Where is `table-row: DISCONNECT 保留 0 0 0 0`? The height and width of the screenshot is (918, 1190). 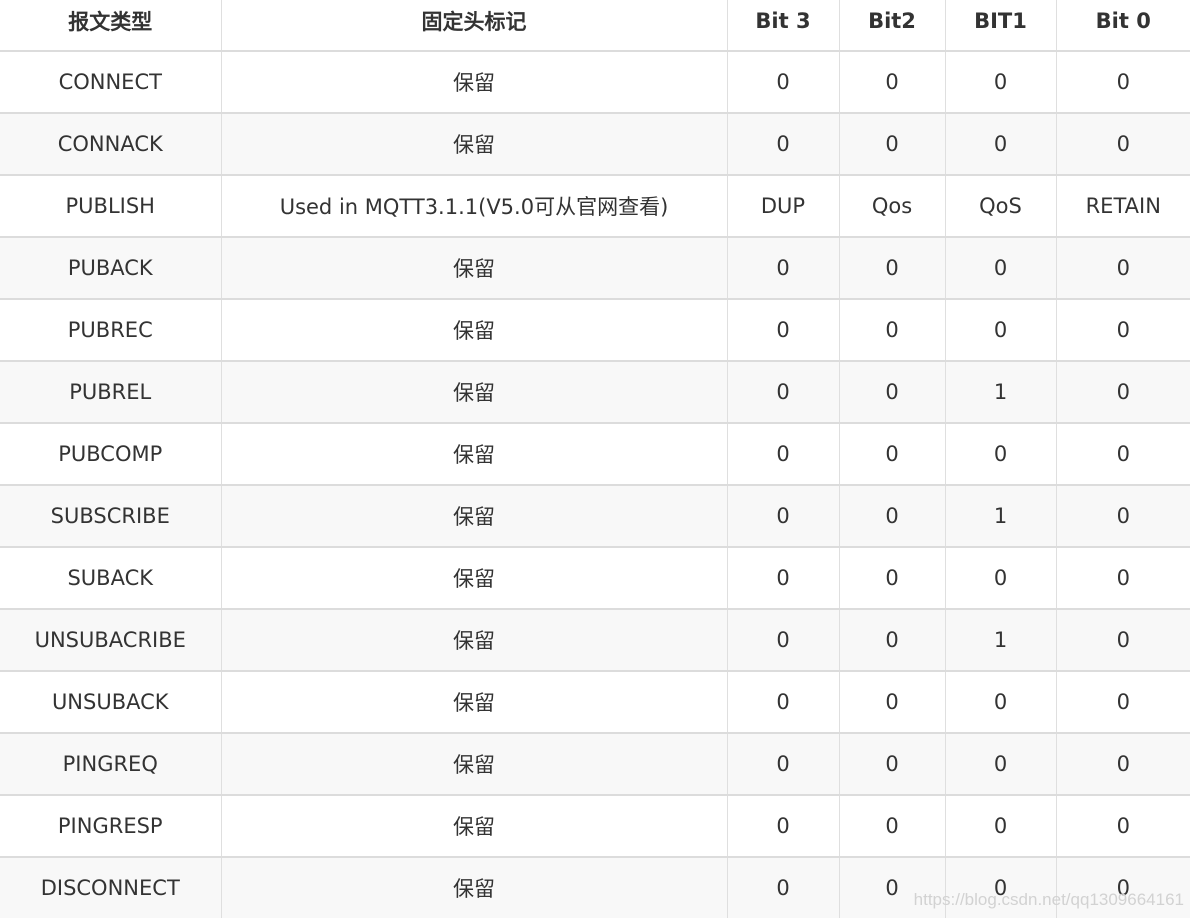
table-row: DISCONNECT 保留 0 0 0 0 is located at coordinates (595, 887).